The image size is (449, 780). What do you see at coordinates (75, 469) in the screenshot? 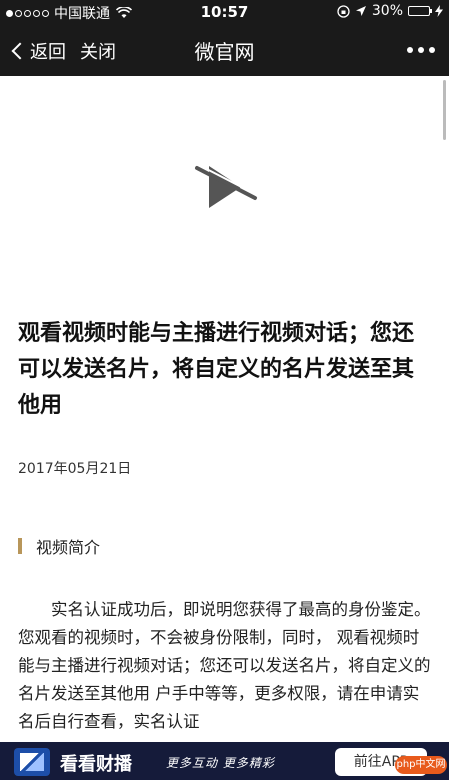
I see `article-date: 2017年05月21日` at bounding box center [75, 469].